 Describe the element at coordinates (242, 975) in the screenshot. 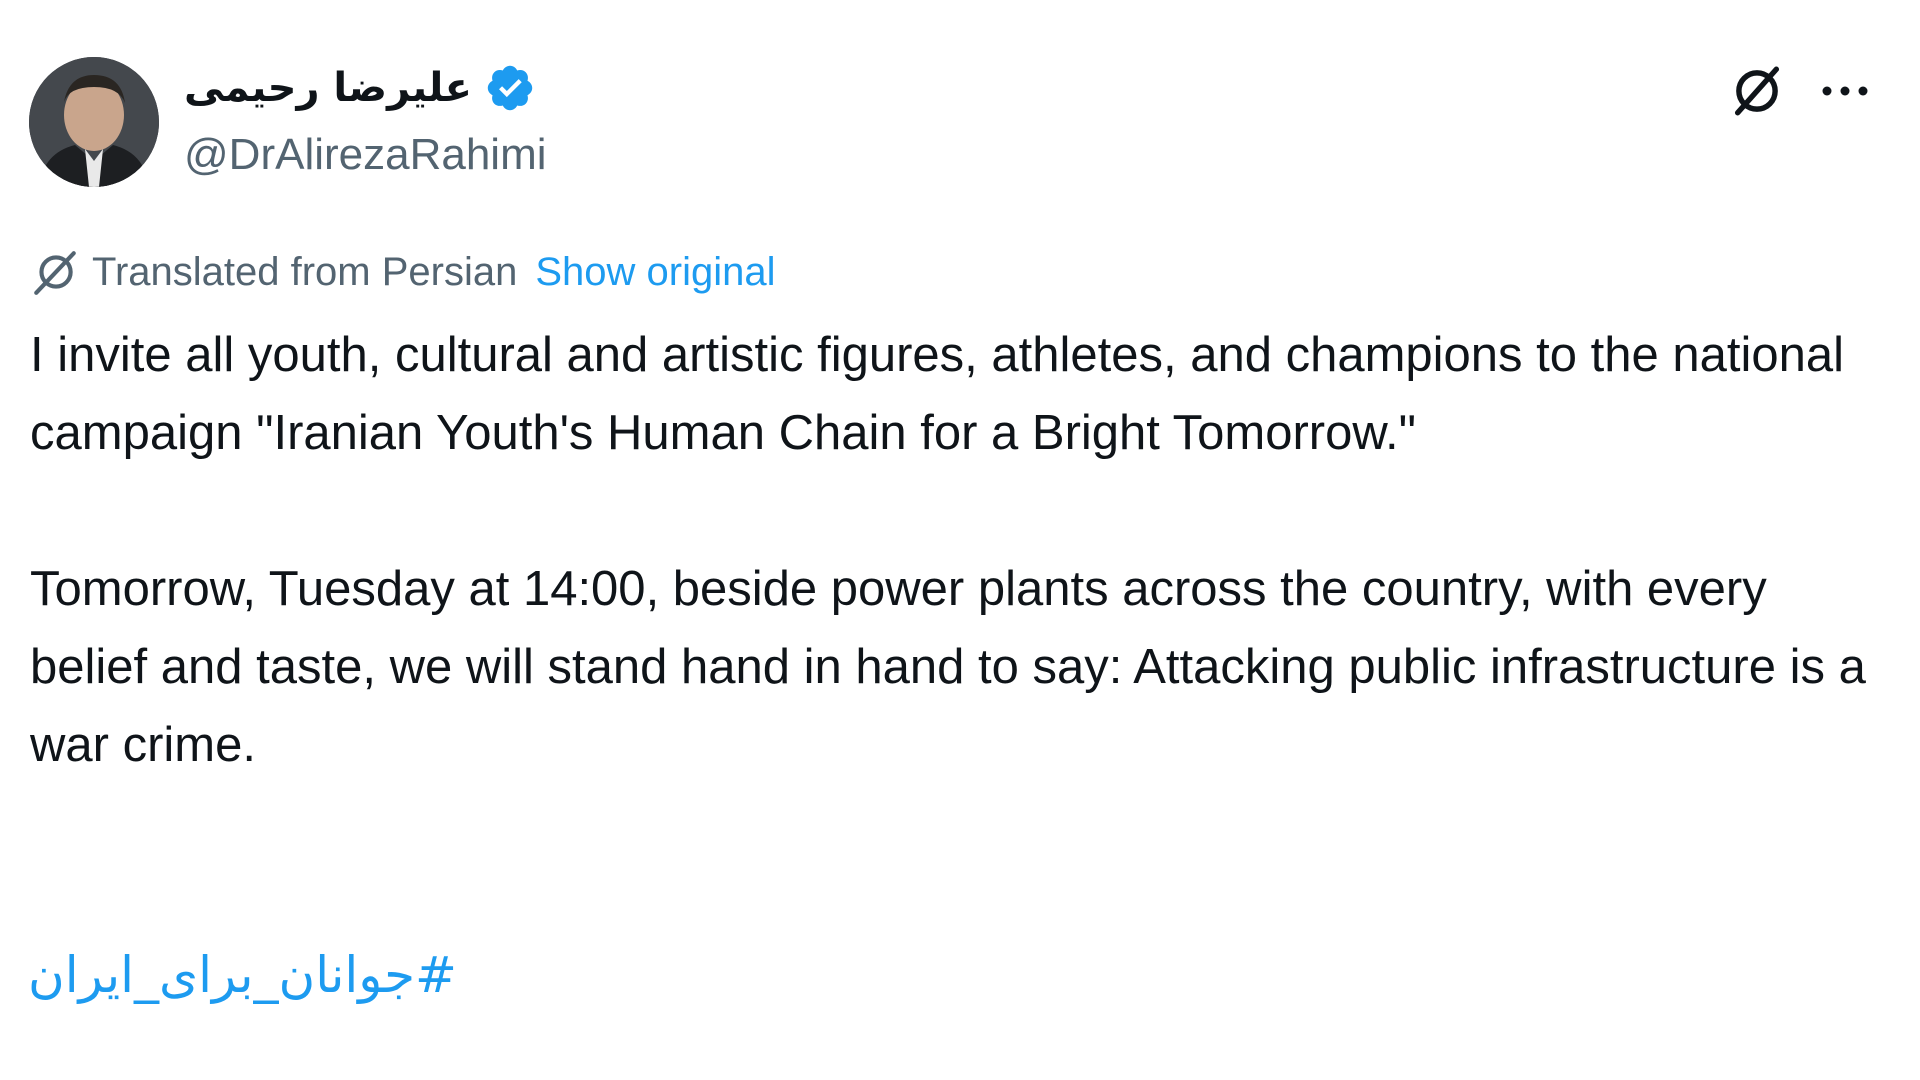

I see `hashtag-link: #جوانان_برای_ایران` at that location.